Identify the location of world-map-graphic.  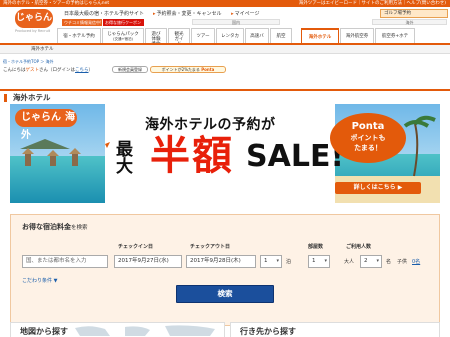
(145, 330).